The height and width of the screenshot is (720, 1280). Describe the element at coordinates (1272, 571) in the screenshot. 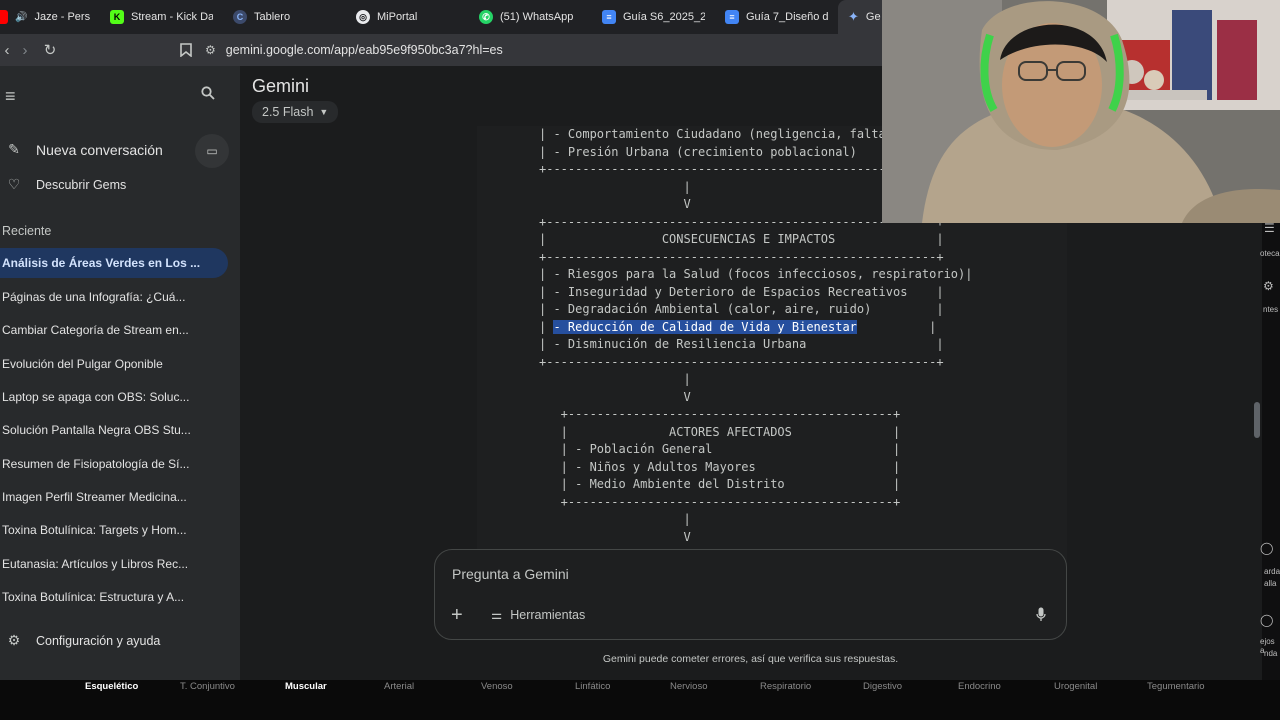

I see `edge-label: ardar` at that location.